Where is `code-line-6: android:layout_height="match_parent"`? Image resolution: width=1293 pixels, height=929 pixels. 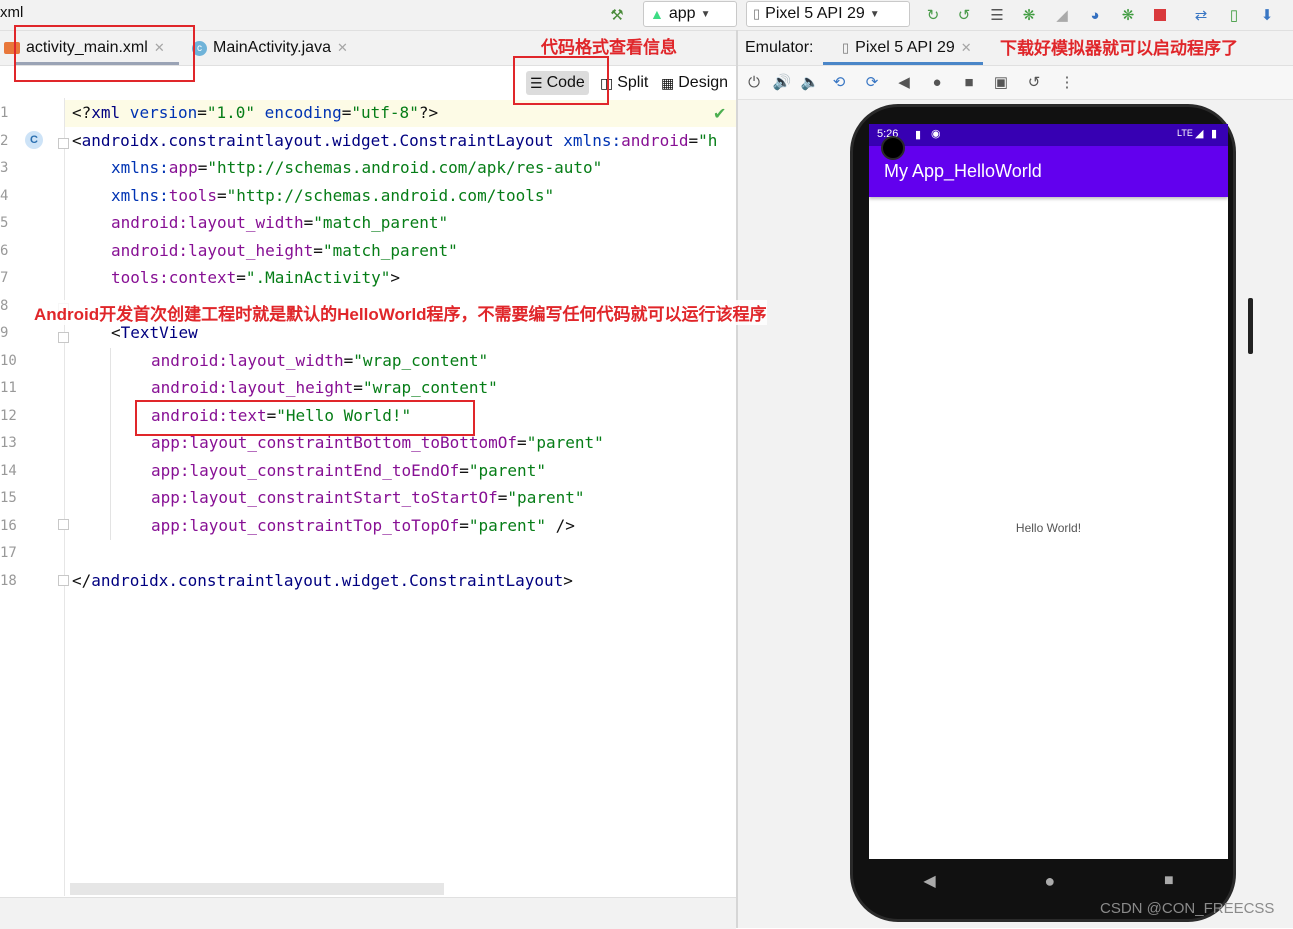 code-line-6: android:layout_height="match_parent" is located at coordinates (284, 250).